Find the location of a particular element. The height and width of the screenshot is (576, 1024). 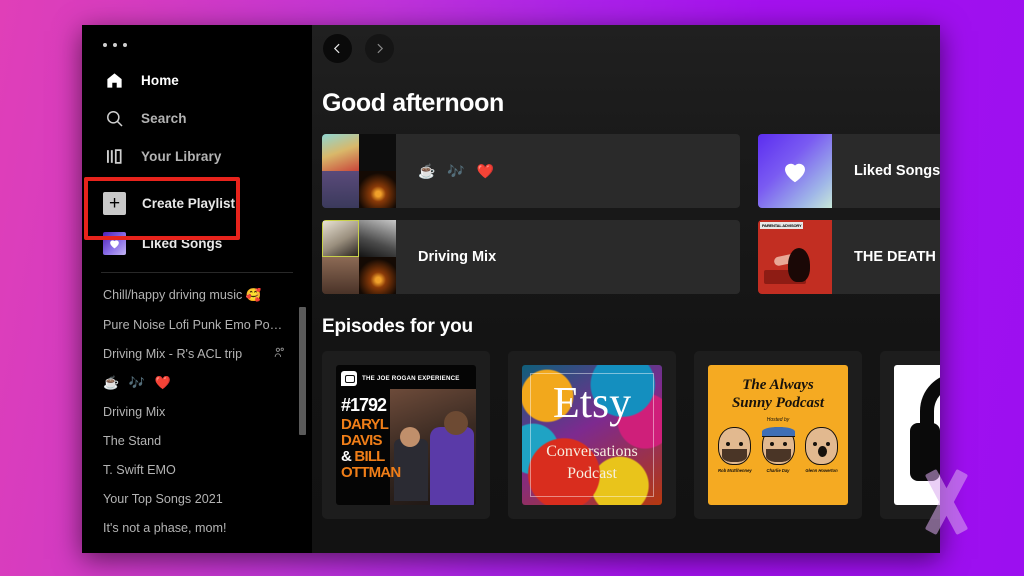

playlist-emoji: 🥰 is located at coordinates (253, 295).